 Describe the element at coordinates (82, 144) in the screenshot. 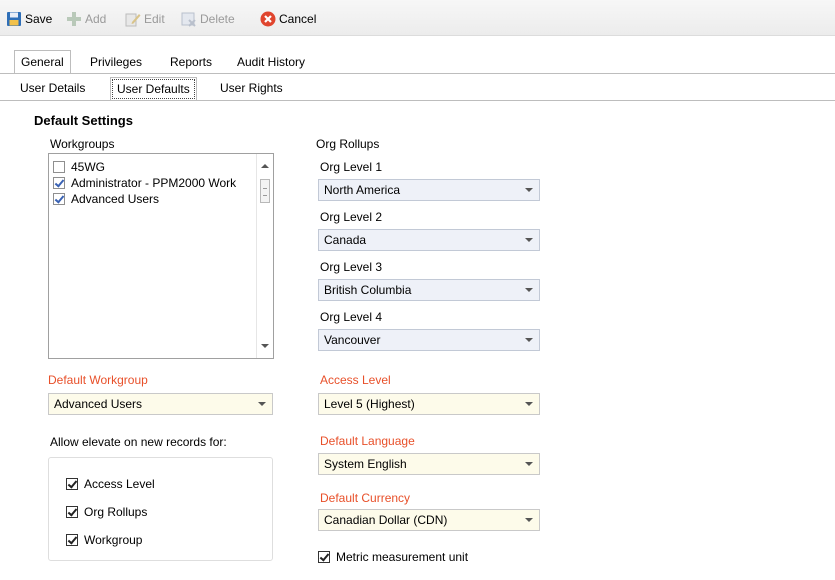

I see `workgroups-label: Workgroups` at that location.